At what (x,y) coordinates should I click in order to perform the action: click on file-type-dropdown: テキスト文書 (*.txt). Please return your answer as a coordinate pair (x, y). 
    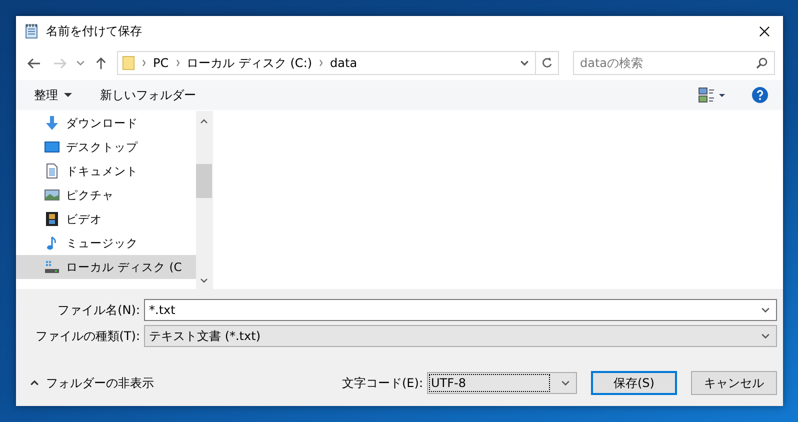
    Looking at the image, I should click on (460, 336).